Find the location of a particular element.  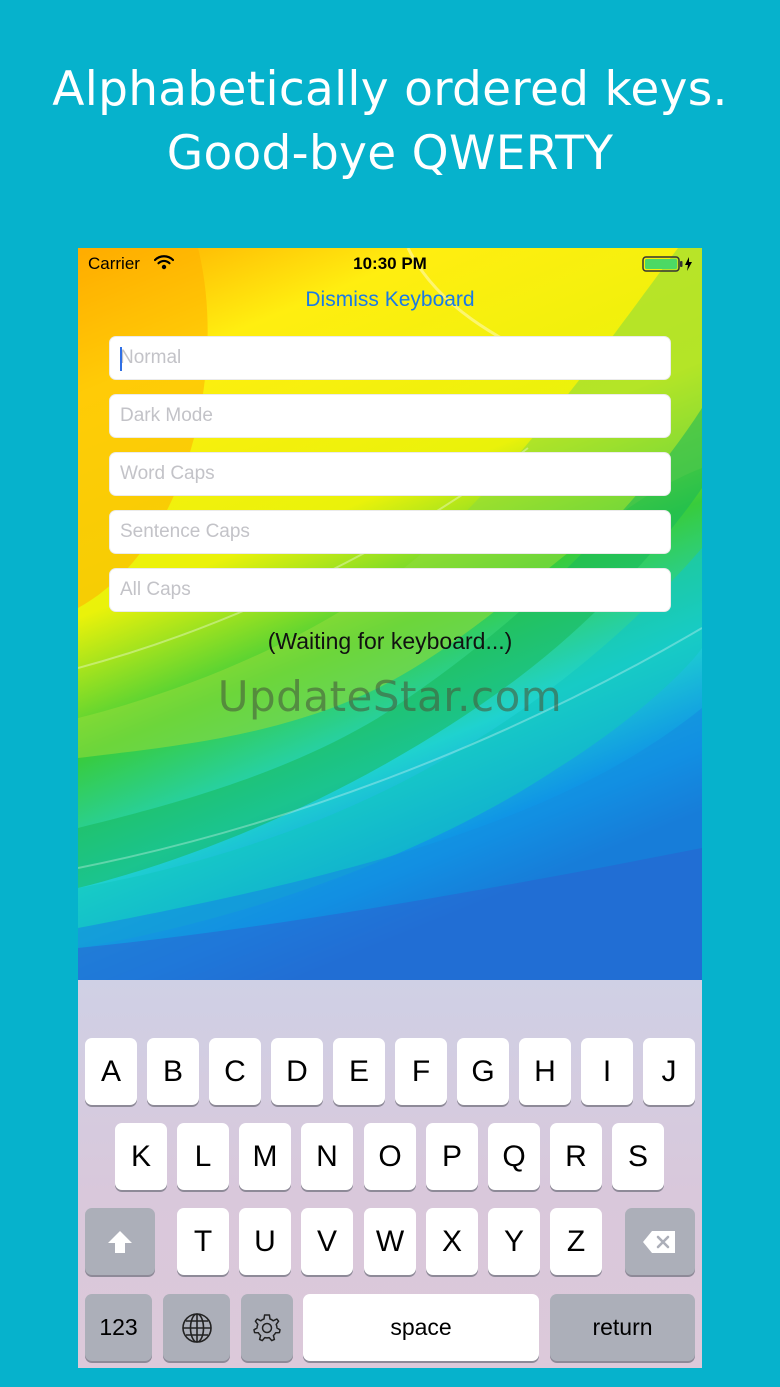

normal-input is located at coordinates (390, 358).